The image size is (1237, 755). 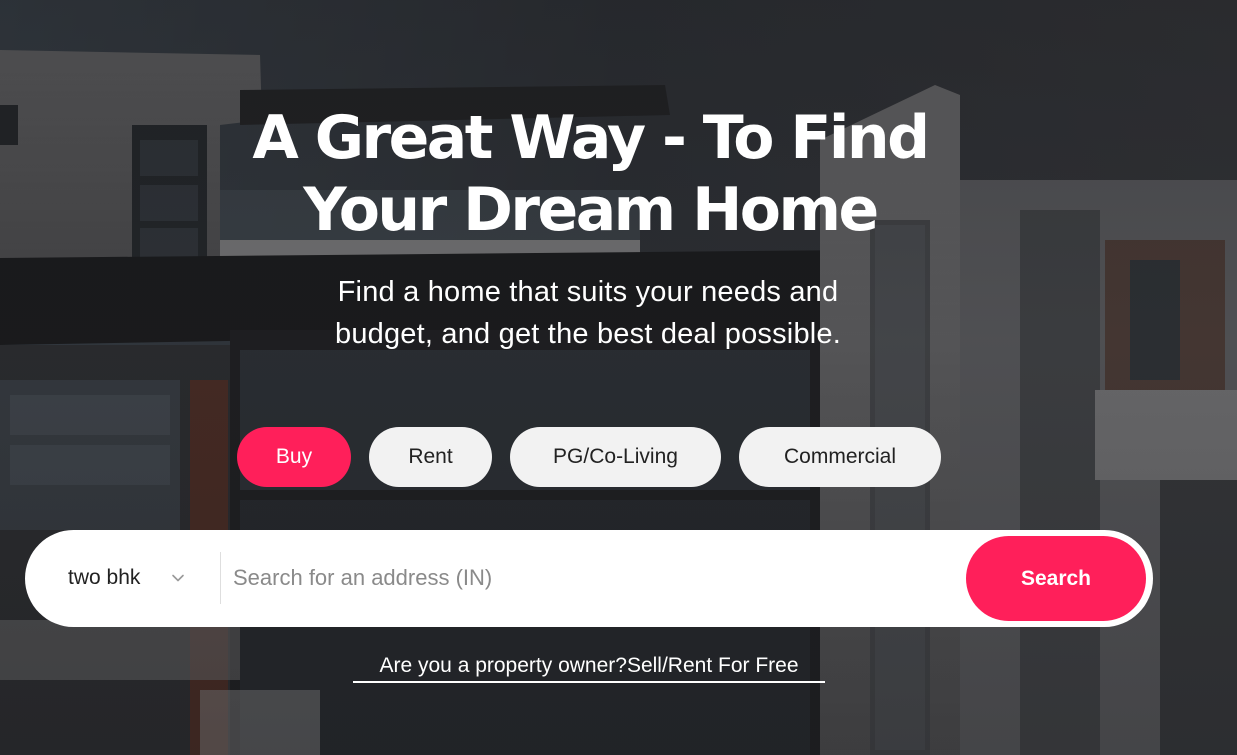 What do you see at coordinates (591, 210) in the screenshot?
I see `hero-title-line-2: Your Dream Home` at bounding box center [591, 210].